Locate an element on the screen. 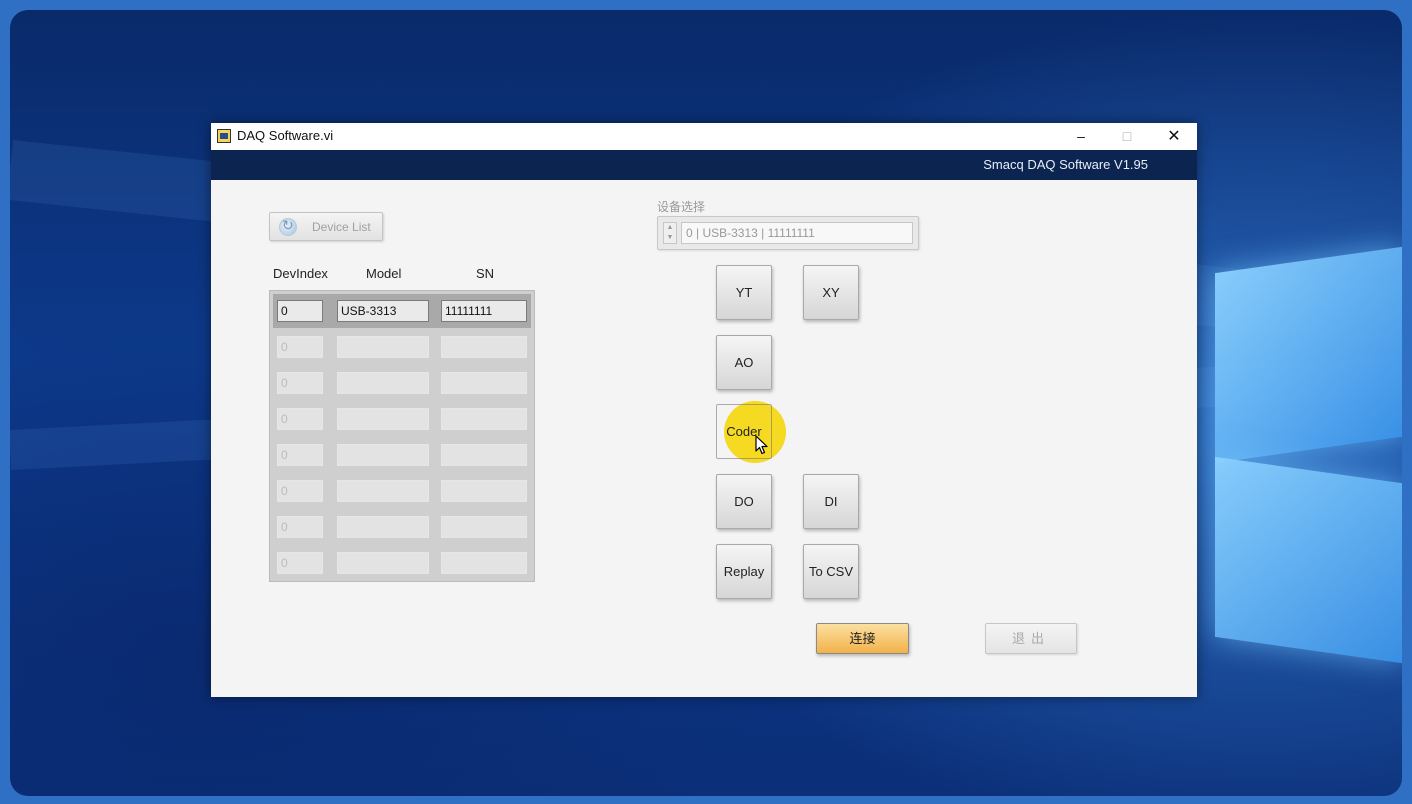  replay-button: Replay is located at coordinates (744, 571).